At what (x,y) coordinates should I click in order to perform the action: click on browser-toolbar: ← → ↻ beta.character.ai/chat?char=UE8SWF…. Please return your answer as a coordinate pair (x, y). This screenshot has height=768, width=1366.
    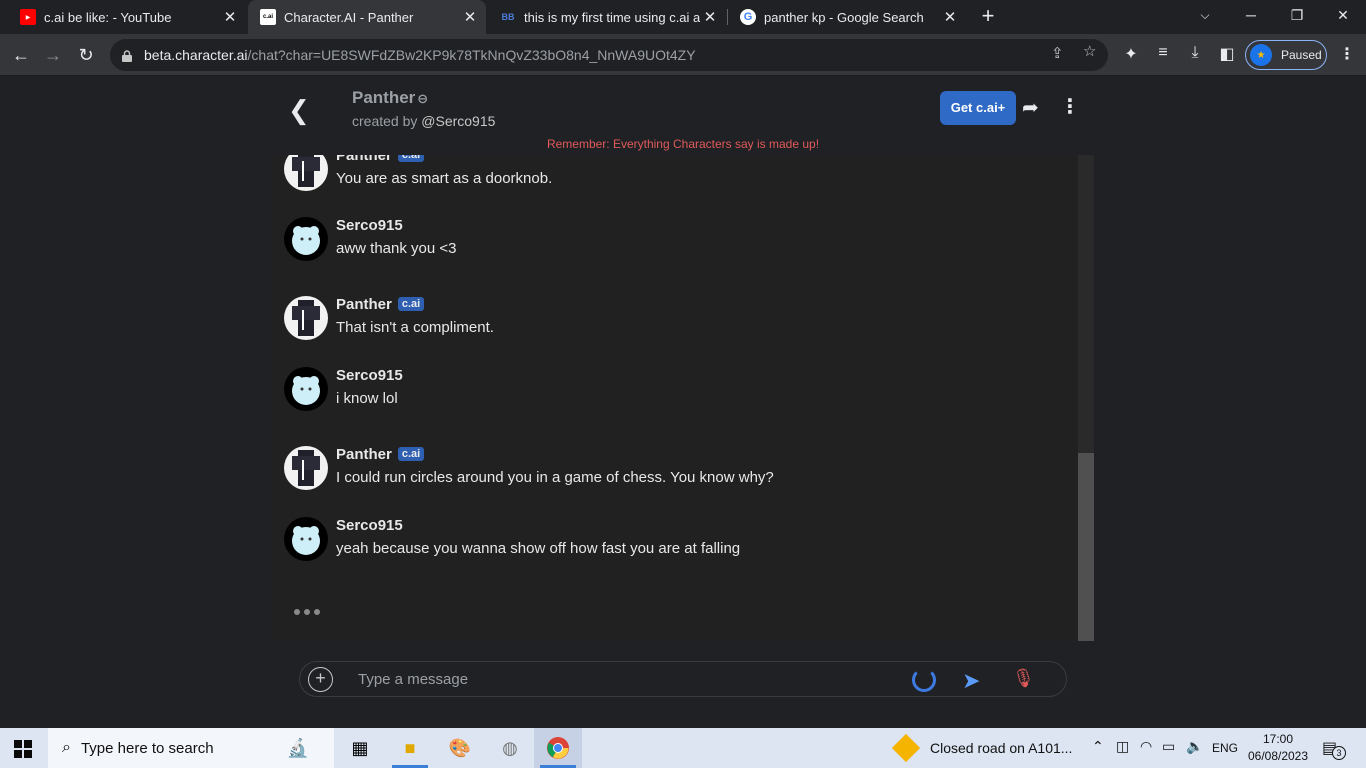
    Looking at the image, I should click on (683, 55).